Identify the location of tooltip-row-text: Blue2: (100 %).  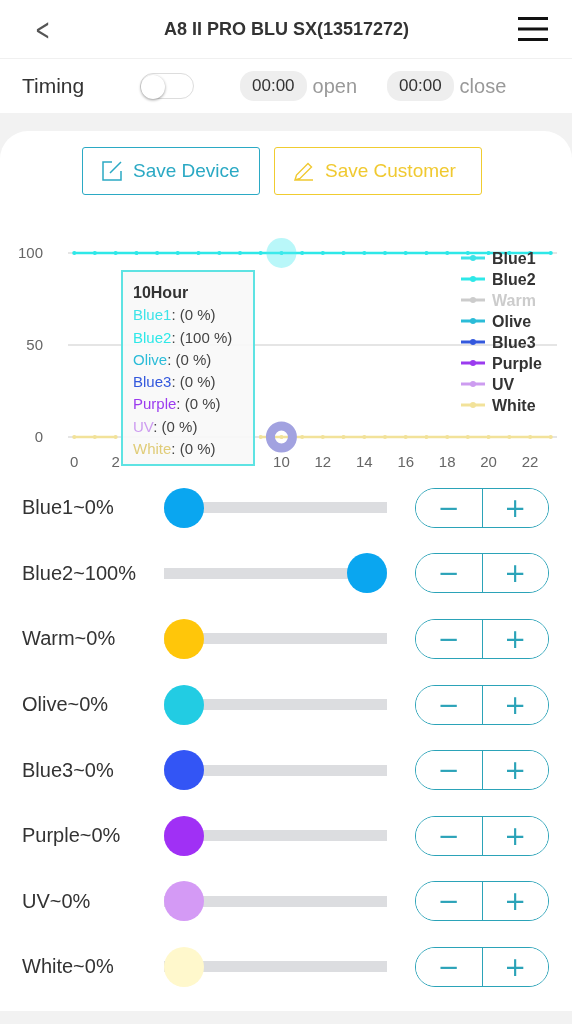
(183, 337).